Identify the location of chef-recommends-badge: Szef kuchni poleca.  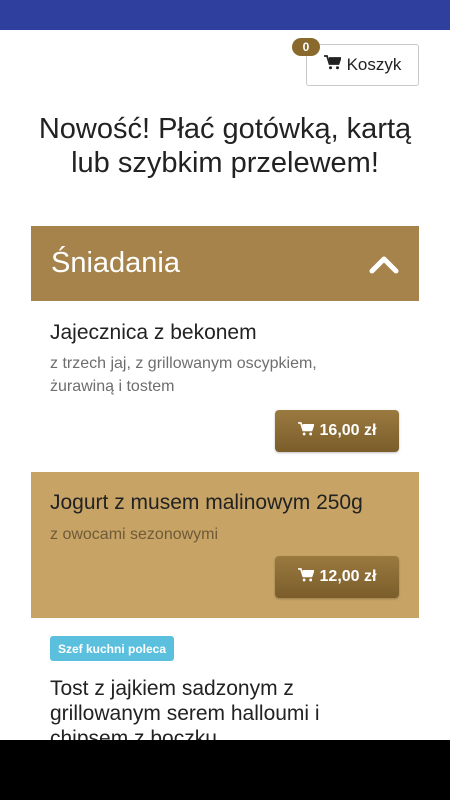
(112, 648).